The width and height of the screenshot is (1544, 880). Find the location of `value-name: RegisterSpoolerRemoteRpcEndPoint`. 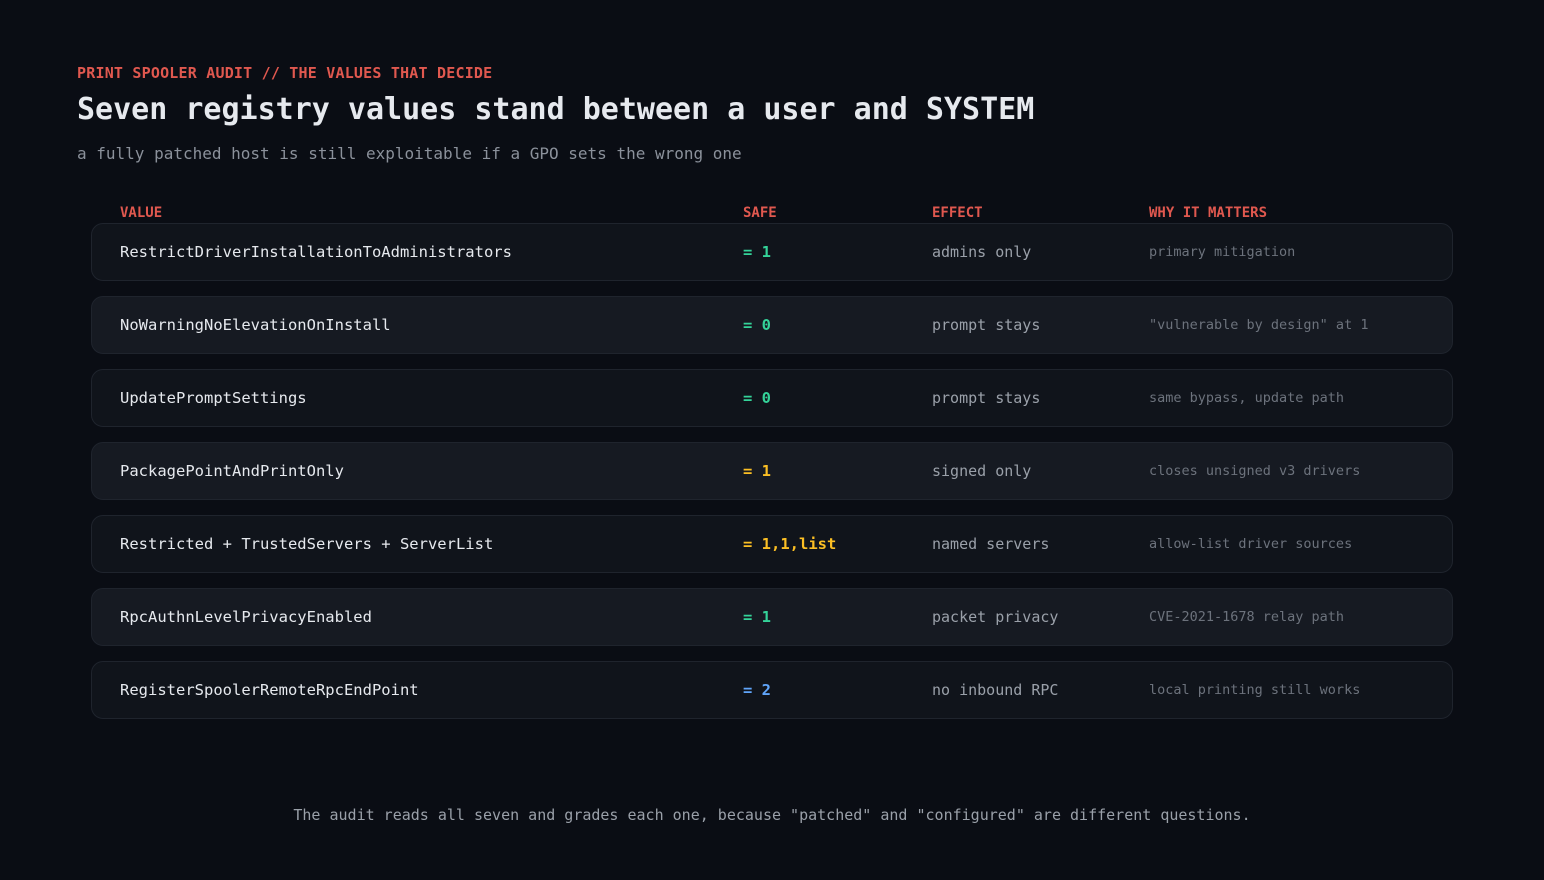

value-name: RegisterSpoolerRemoteRpcEndPoint is located at coordinates (269, 690).